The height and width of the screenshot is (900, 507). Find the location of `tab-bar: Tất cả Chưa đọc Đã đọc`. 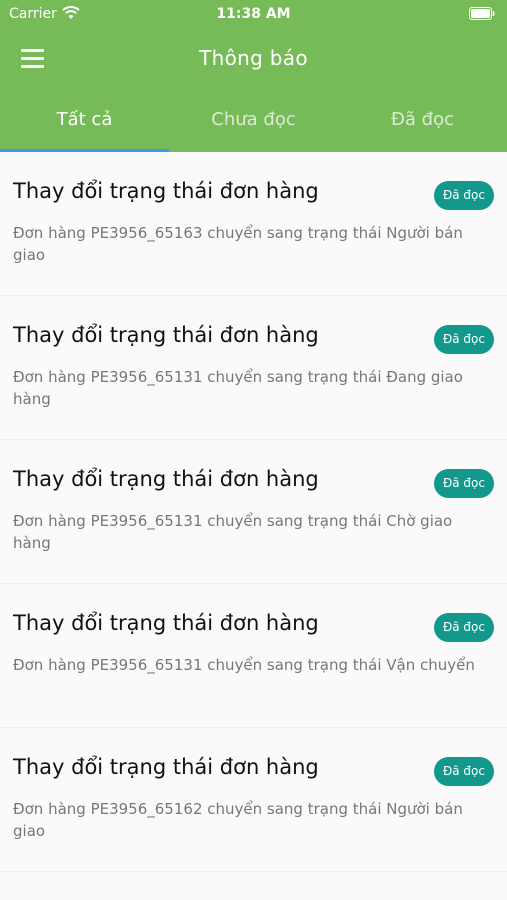

tab-bar: Tất cả Chưa đọc Đã đọc is located at coordinates (253, 126).